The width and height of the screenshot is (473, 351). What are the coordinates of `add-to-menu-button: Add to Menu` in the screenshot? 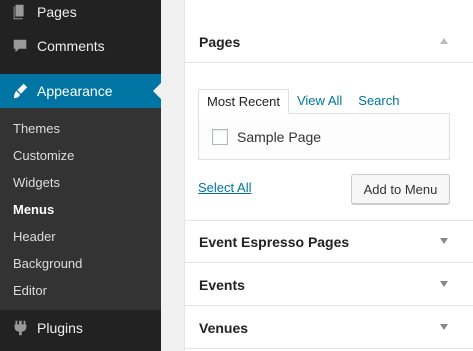 It's located at (400, 189).